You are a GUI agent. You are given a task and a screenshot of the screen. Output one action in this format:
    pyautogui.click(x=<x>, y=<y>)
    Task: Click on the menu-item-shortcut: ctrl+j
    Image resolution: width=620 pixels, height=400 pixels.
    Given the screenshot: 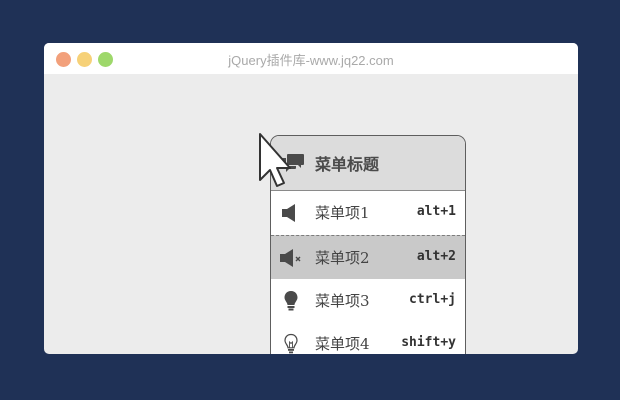 What is the action you would take?
    pyautogui.click(x=432, y=299)
    